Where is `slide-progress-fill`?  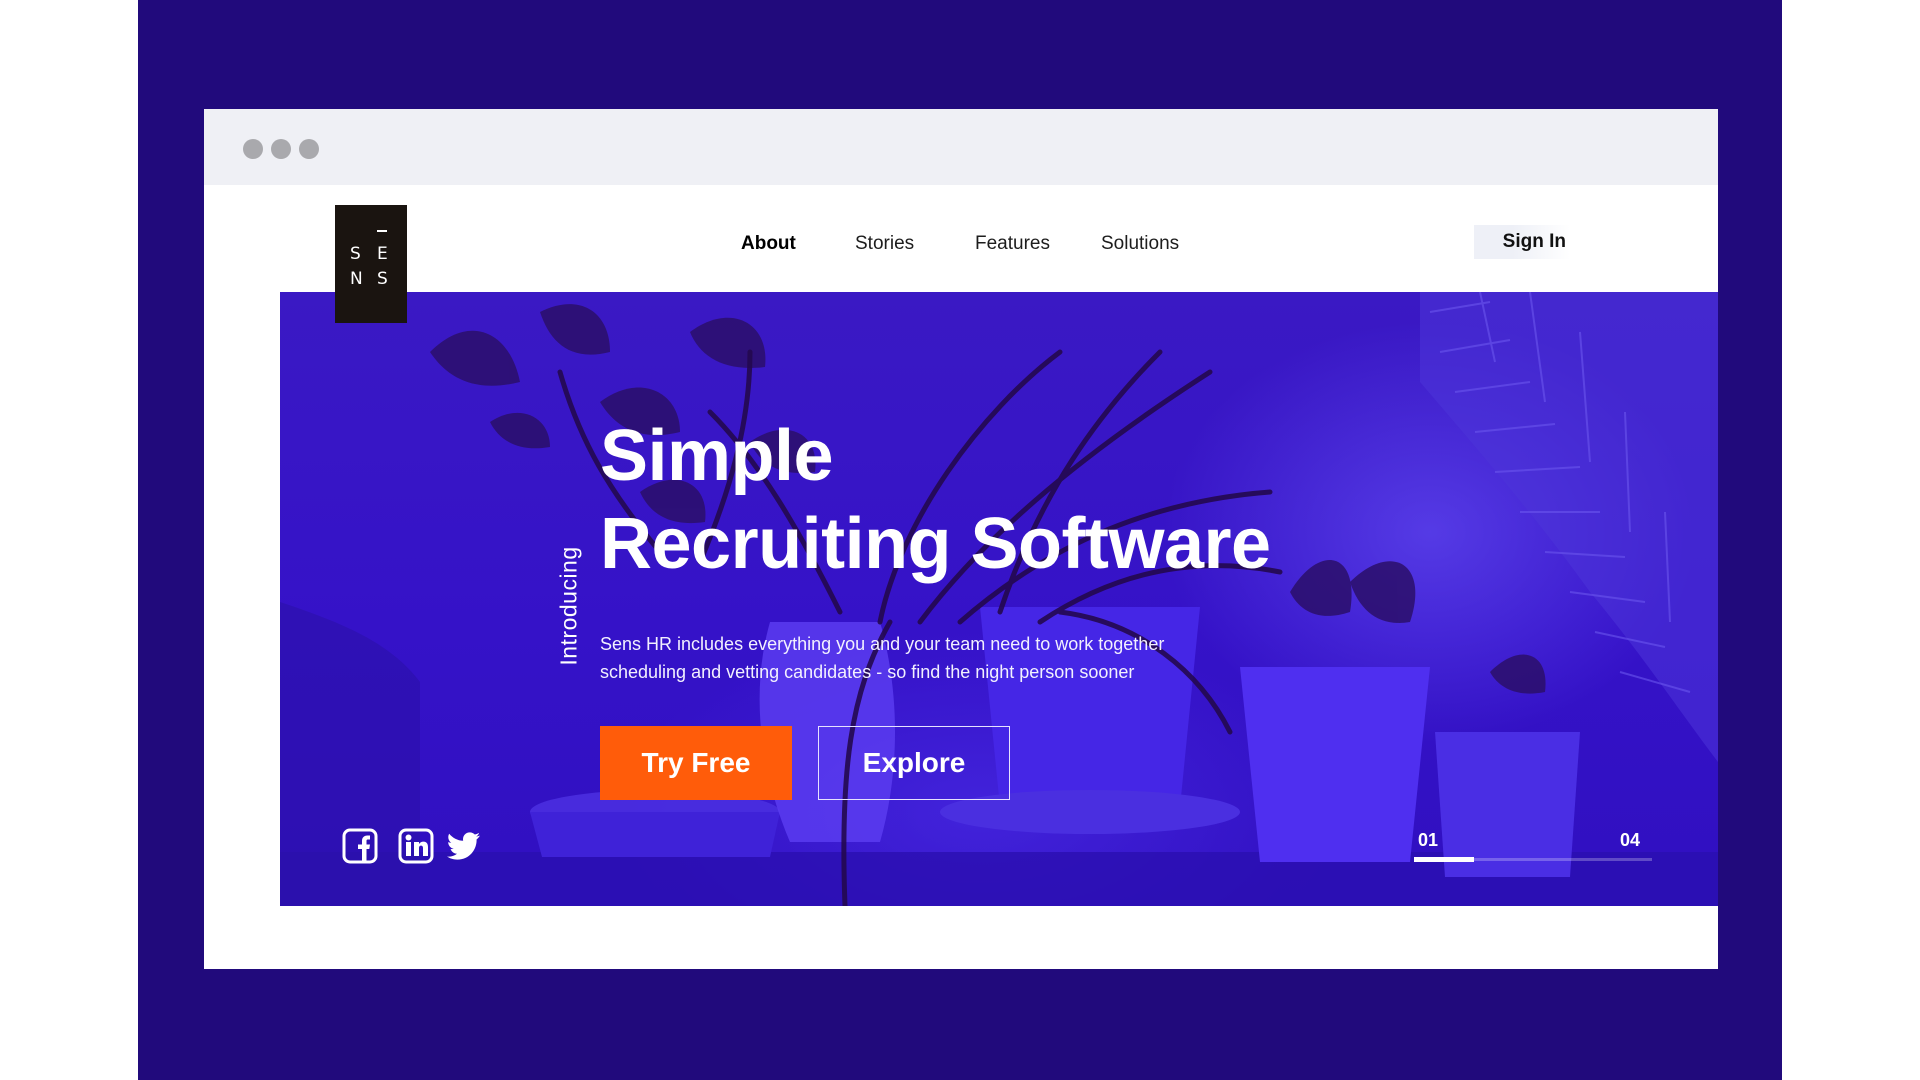 slide-progress-fill is located at coordinates (1444, 859).